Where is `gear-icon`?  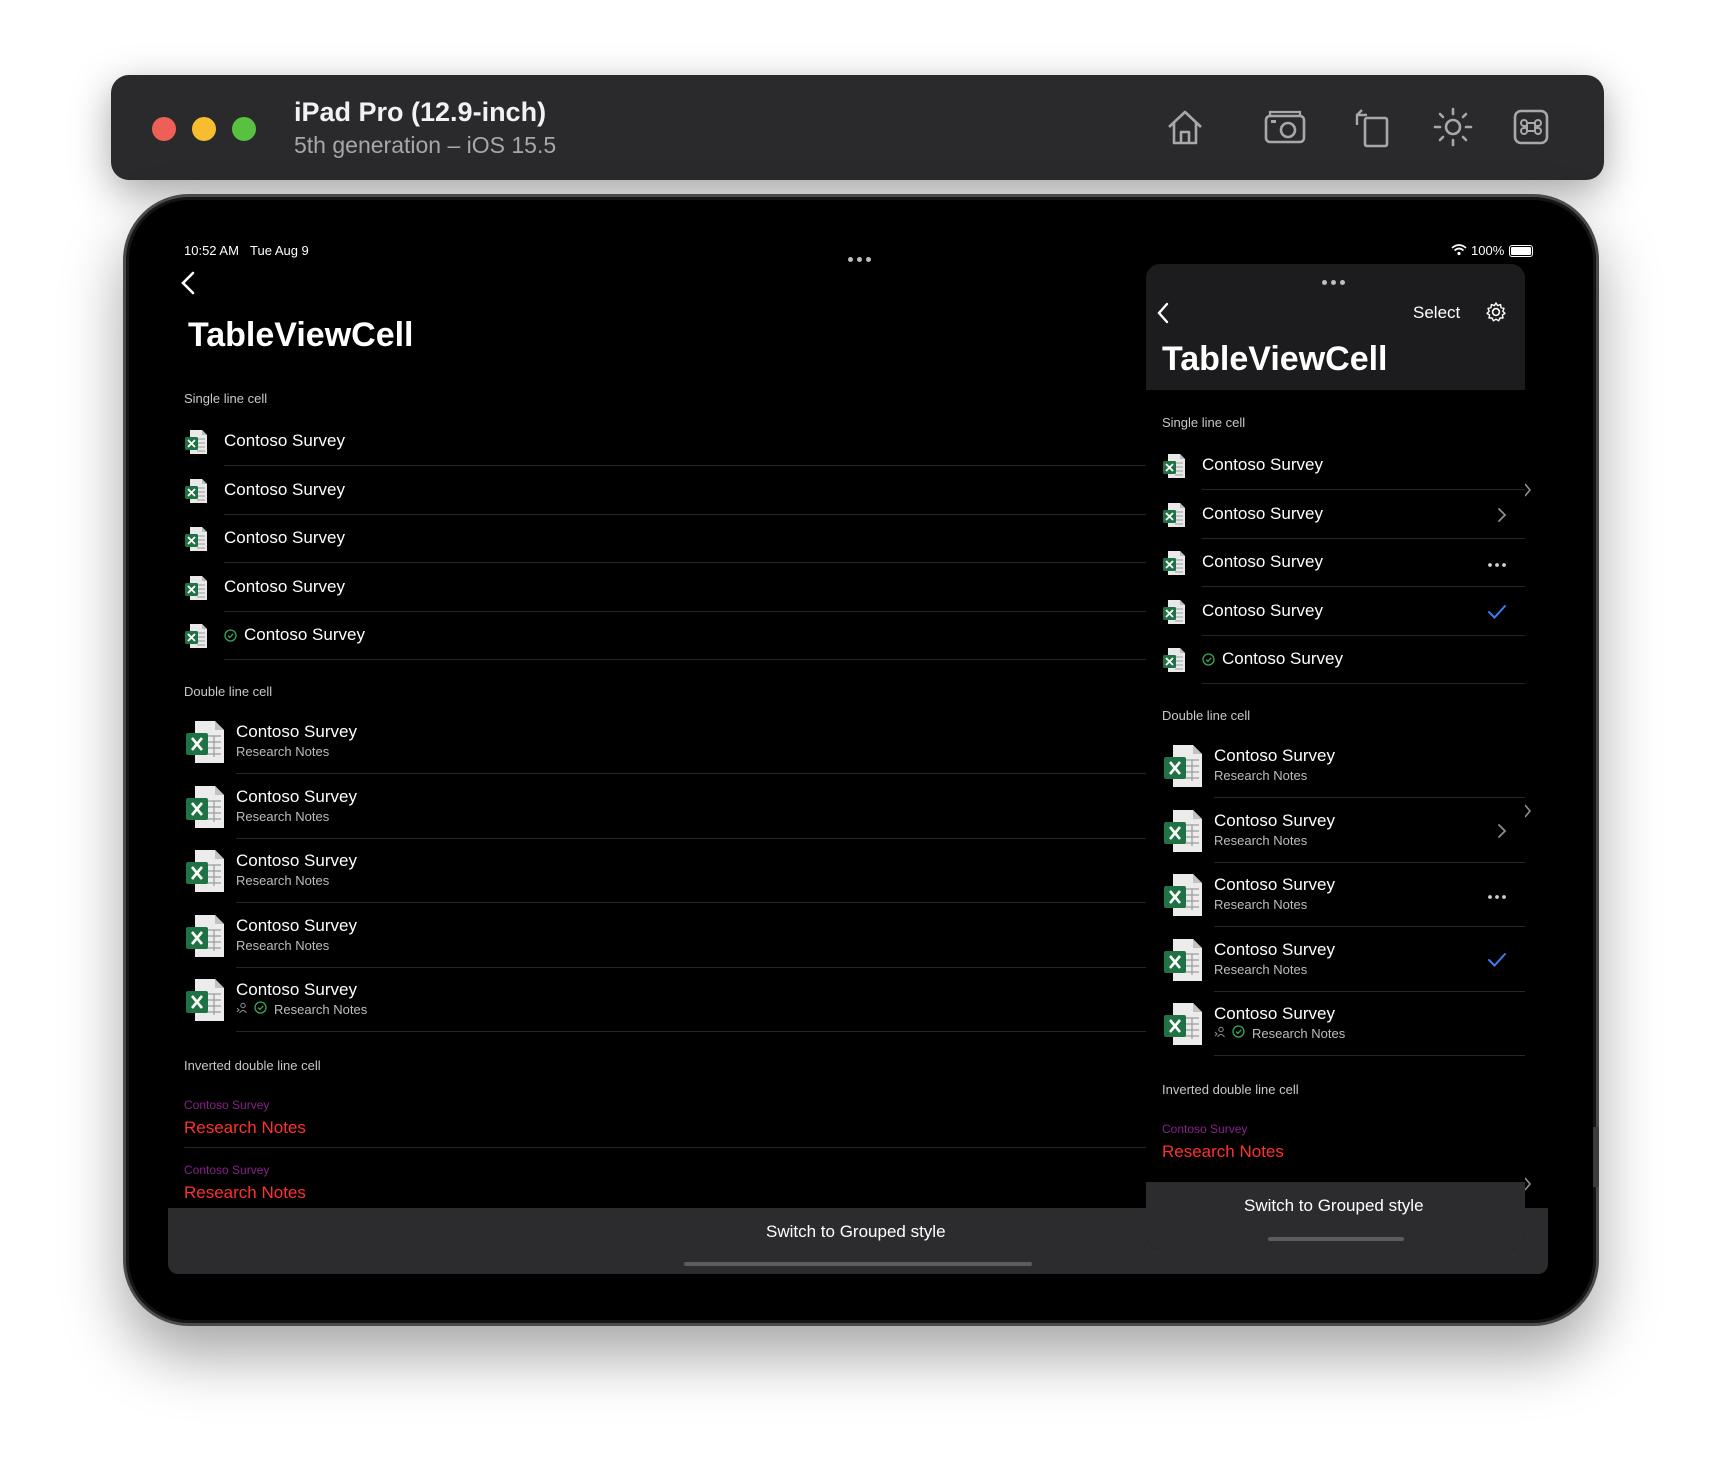
gear-icon is located at coordinates (1496, 314).